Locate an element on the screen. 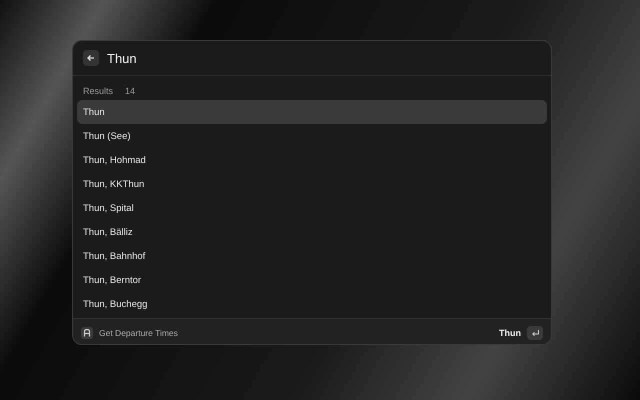 This screenshot has height=400, width=640. result-item: Thun, Spital is located at coordinates (312, 208).